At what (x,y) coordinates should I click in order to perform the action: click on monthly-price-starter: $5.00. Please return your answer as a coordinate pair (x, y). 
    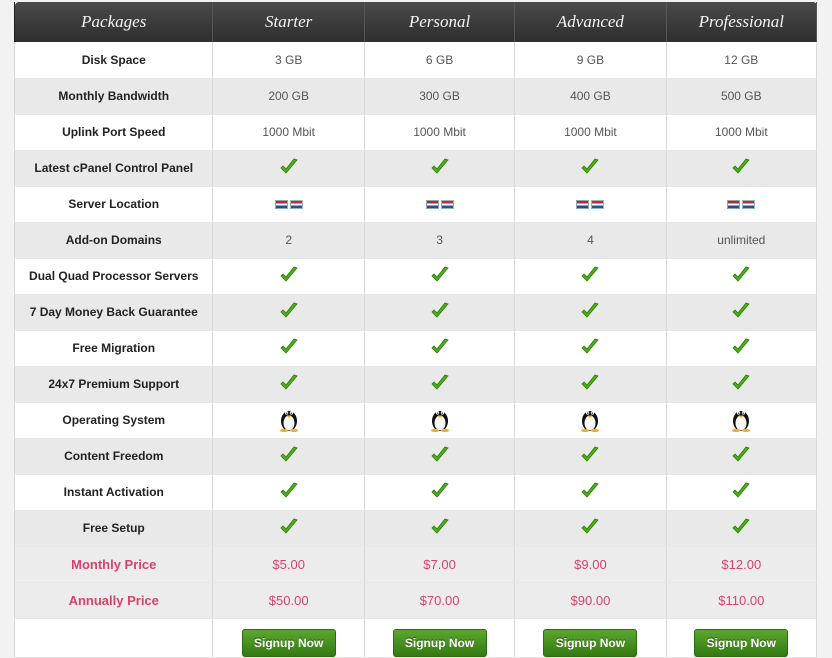
    Looking at the image, I should click on (288, 564).